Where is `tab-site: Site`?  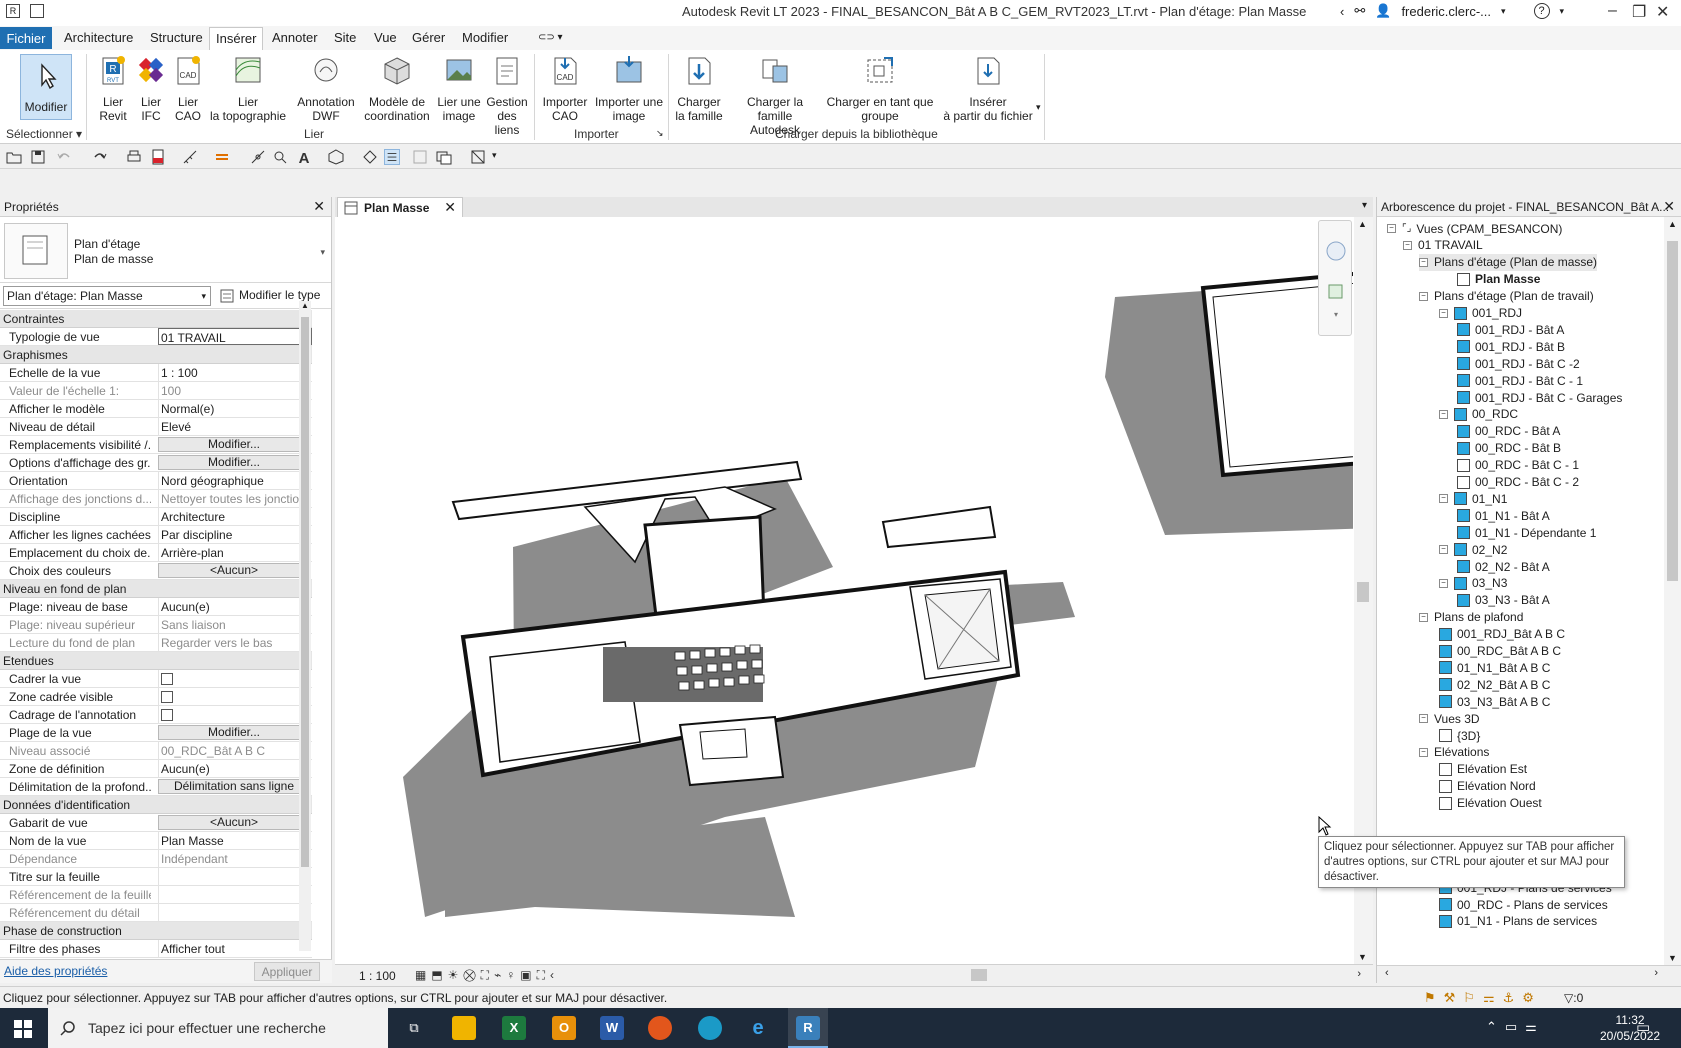
tab-site: Site is located at coordinates (345, 37).